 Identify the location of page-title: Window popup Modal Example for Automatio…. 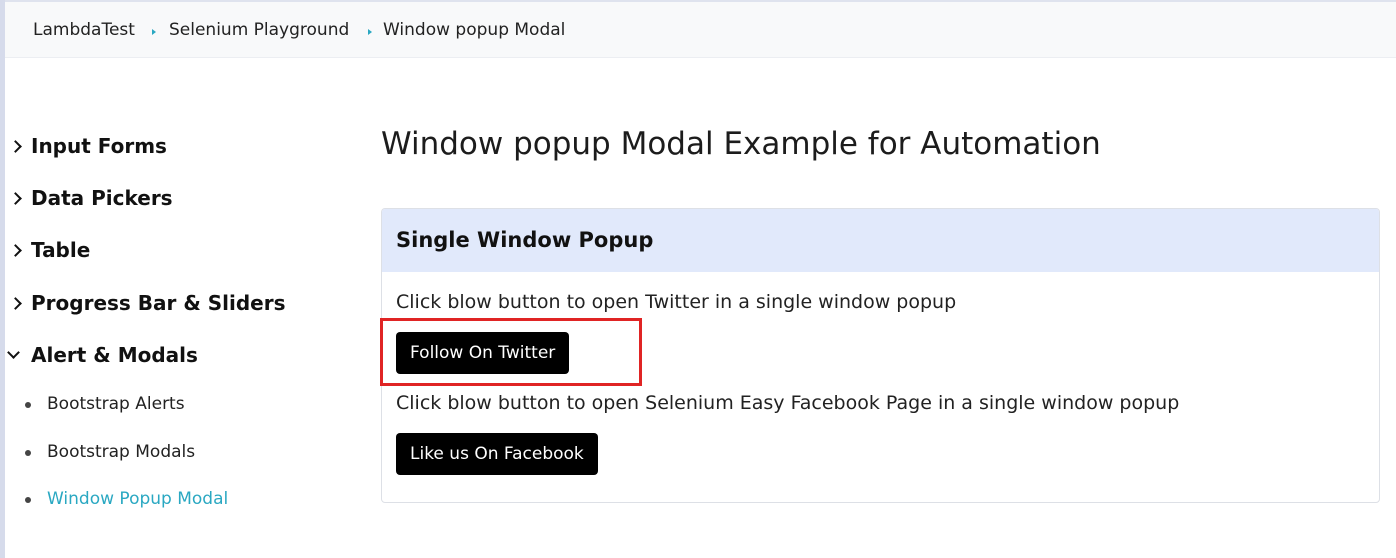
(741, 144).